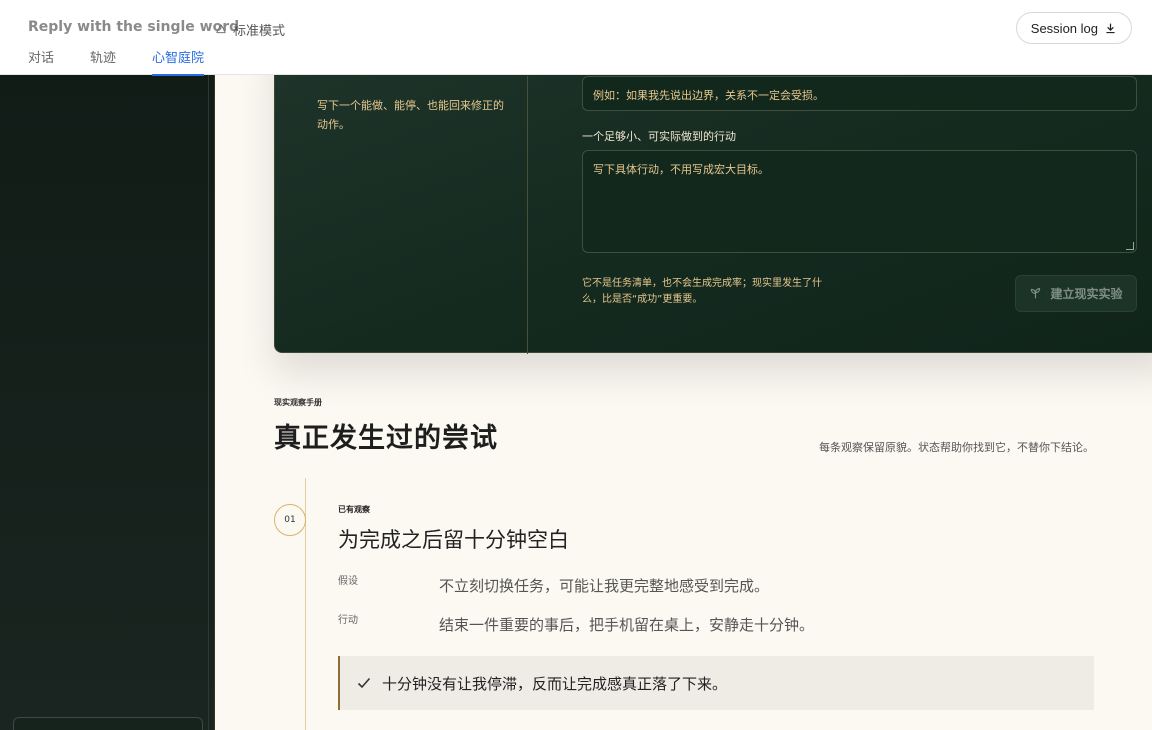  I want to click on observation-number: 01, so click(290, 520).